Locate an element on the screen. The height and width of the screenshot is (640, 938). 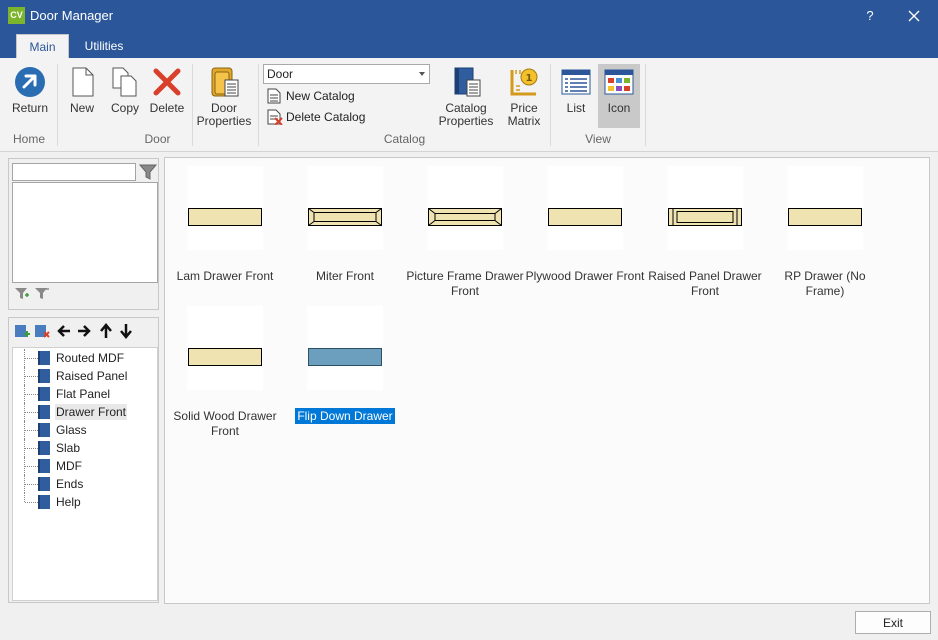
return-button: Return is located at coordinates (30, 90).